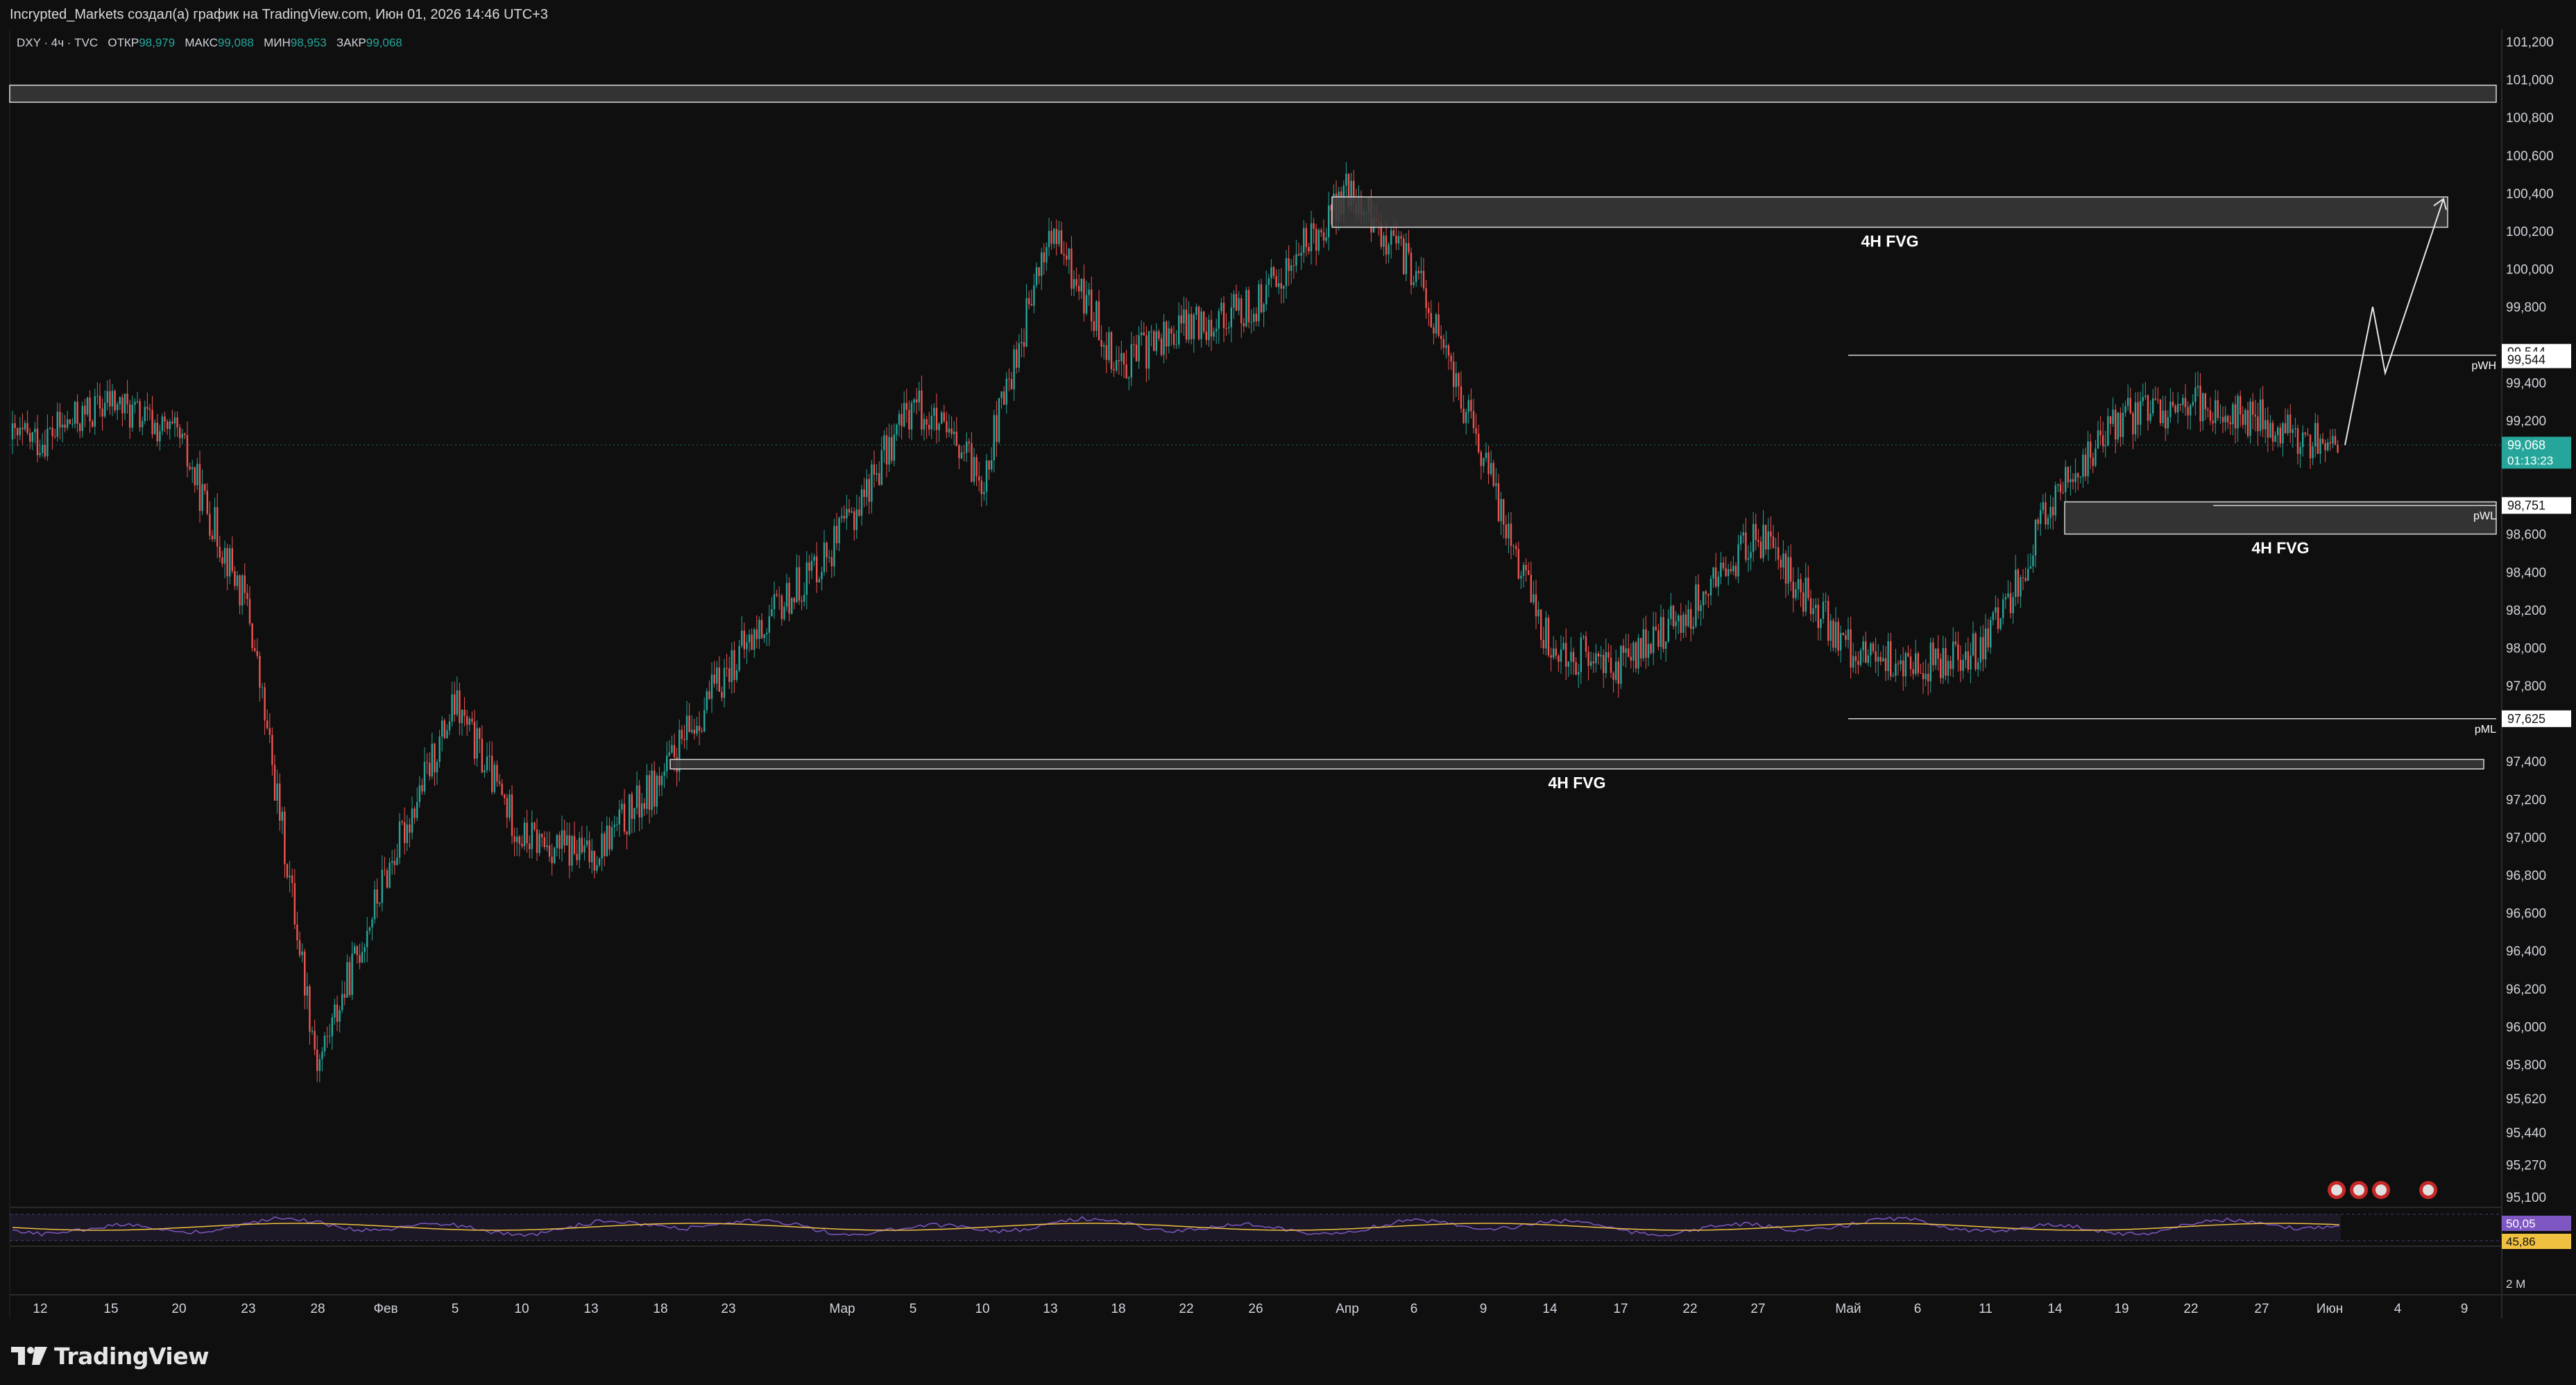  What do you see at coordinates (2526, 719) in the screenshot?
I see `price-badge-text: 97,625` at bounding box center [2526, 719].